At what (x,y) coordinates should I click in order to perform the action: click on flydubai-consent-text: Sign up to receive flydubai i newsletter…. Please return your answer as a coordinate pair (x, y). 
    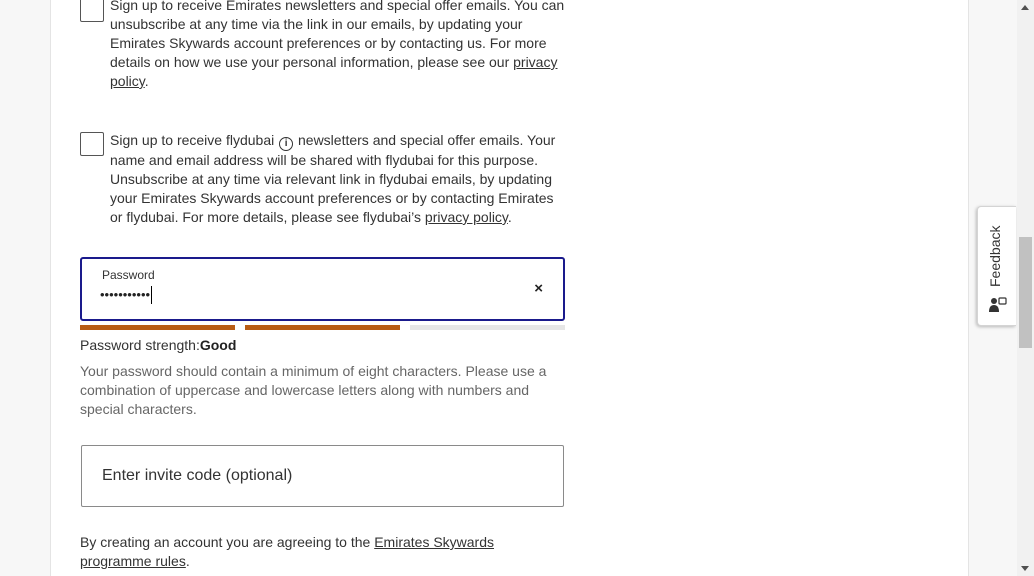
    Looking at the image, I should click on (337, 179).